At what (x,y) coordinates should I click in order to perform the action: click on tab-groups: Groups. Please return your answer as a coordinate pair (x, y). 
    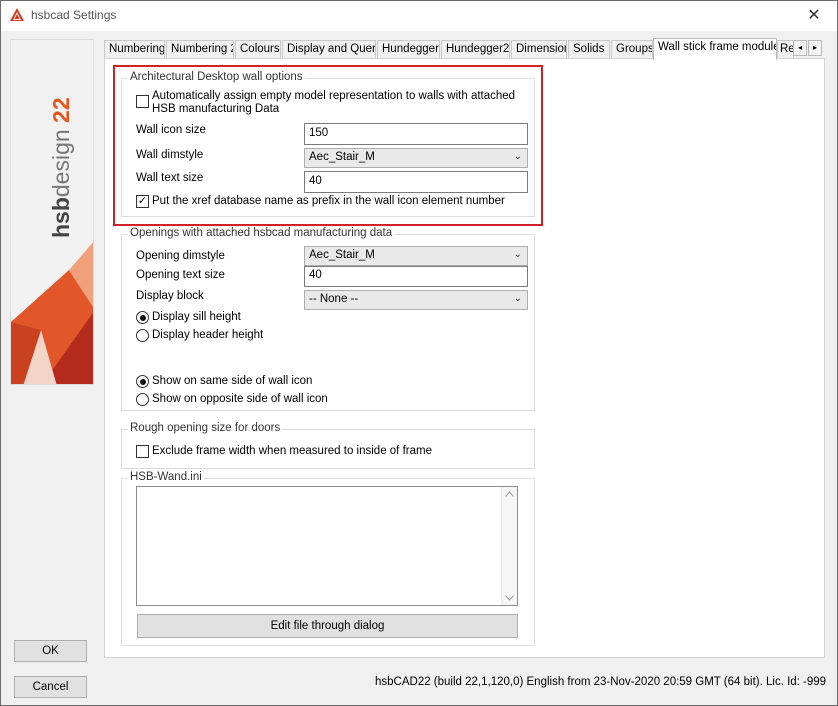
    Looking at the image, I should click on (632, 49).